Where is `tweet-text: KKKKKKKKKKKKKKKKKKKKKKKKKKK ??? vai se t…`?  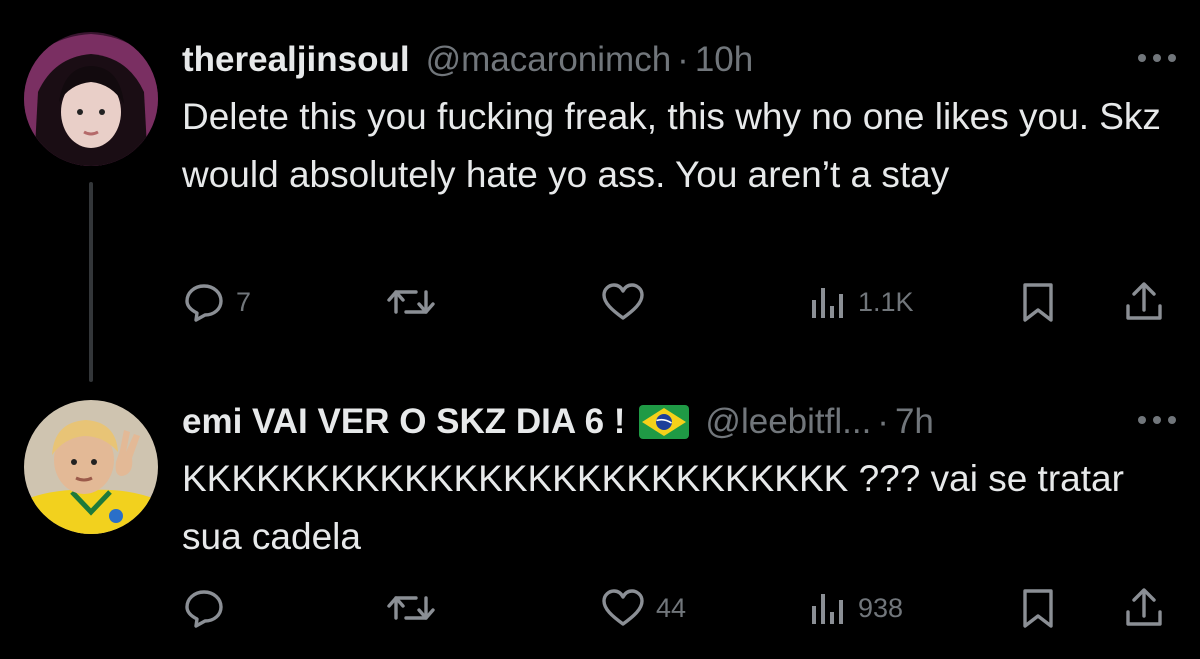 tweet-text: KKKKKKKKKKKKKKKKKKKKKKKKKKK ??? vai se t… is located at coordinates (653, 507).